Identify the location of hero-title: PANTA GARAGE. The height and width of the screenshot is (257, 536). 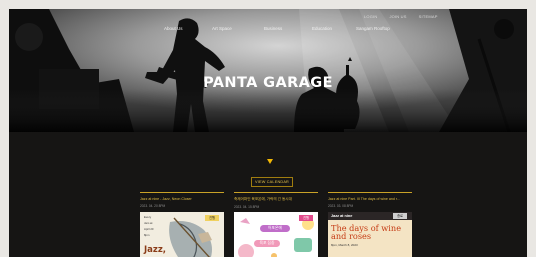
(268, 83).